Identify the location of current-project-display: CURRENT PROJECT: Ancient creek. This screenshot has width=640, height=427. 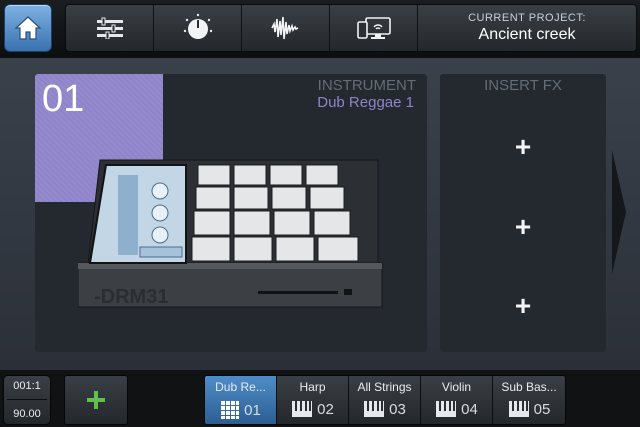
(527, 28).